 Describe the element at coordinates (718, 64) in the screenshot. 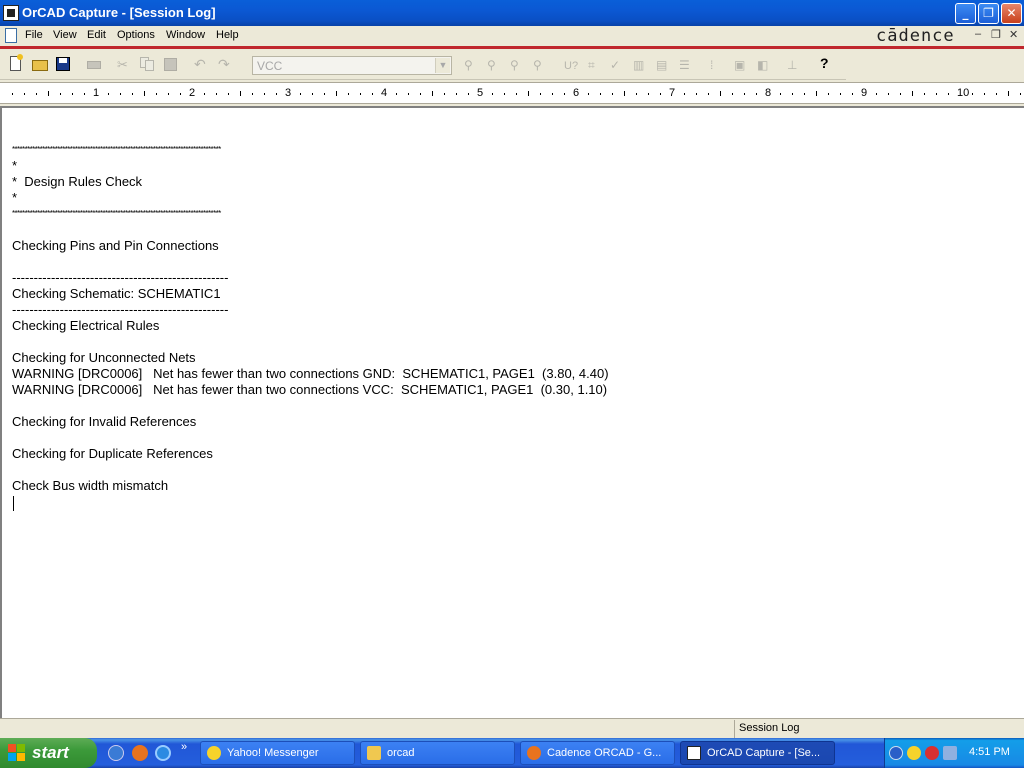

I see `snap-grid-icon: ⁞` at that location.